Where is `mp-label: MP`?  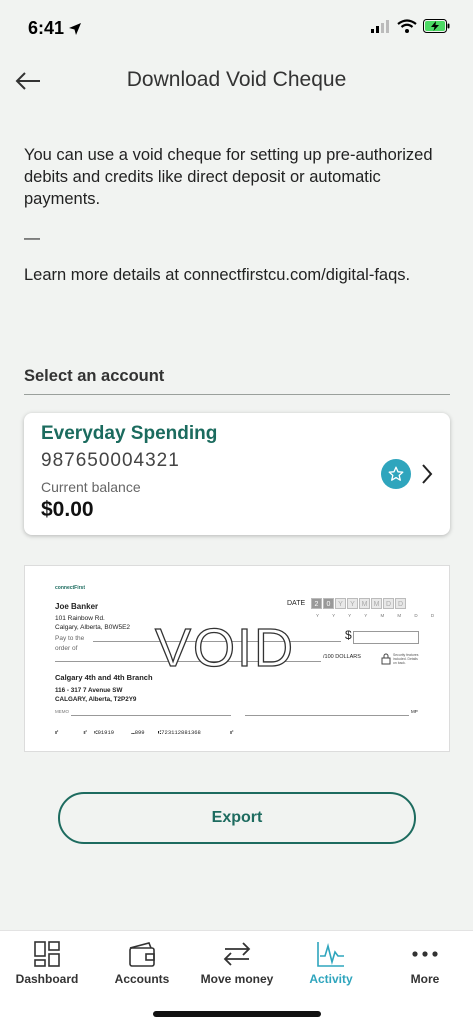 mp-label: MP is located at coordinates (414, 711).